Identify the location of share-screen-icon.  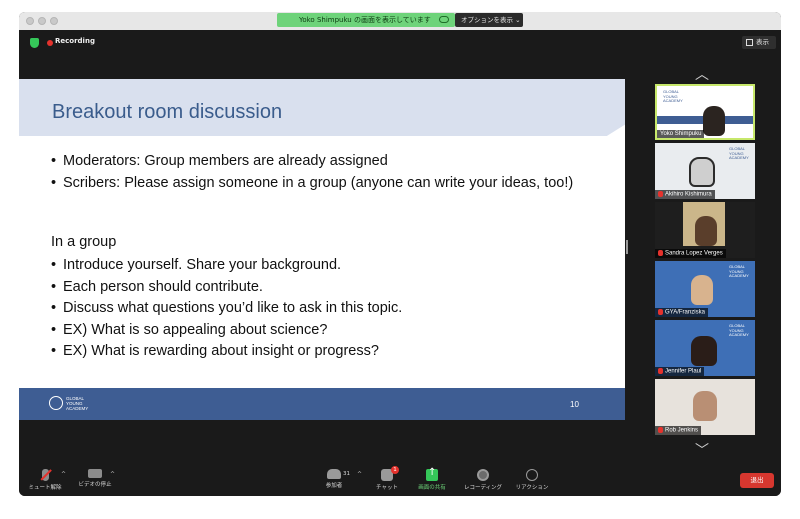
(432, 474).